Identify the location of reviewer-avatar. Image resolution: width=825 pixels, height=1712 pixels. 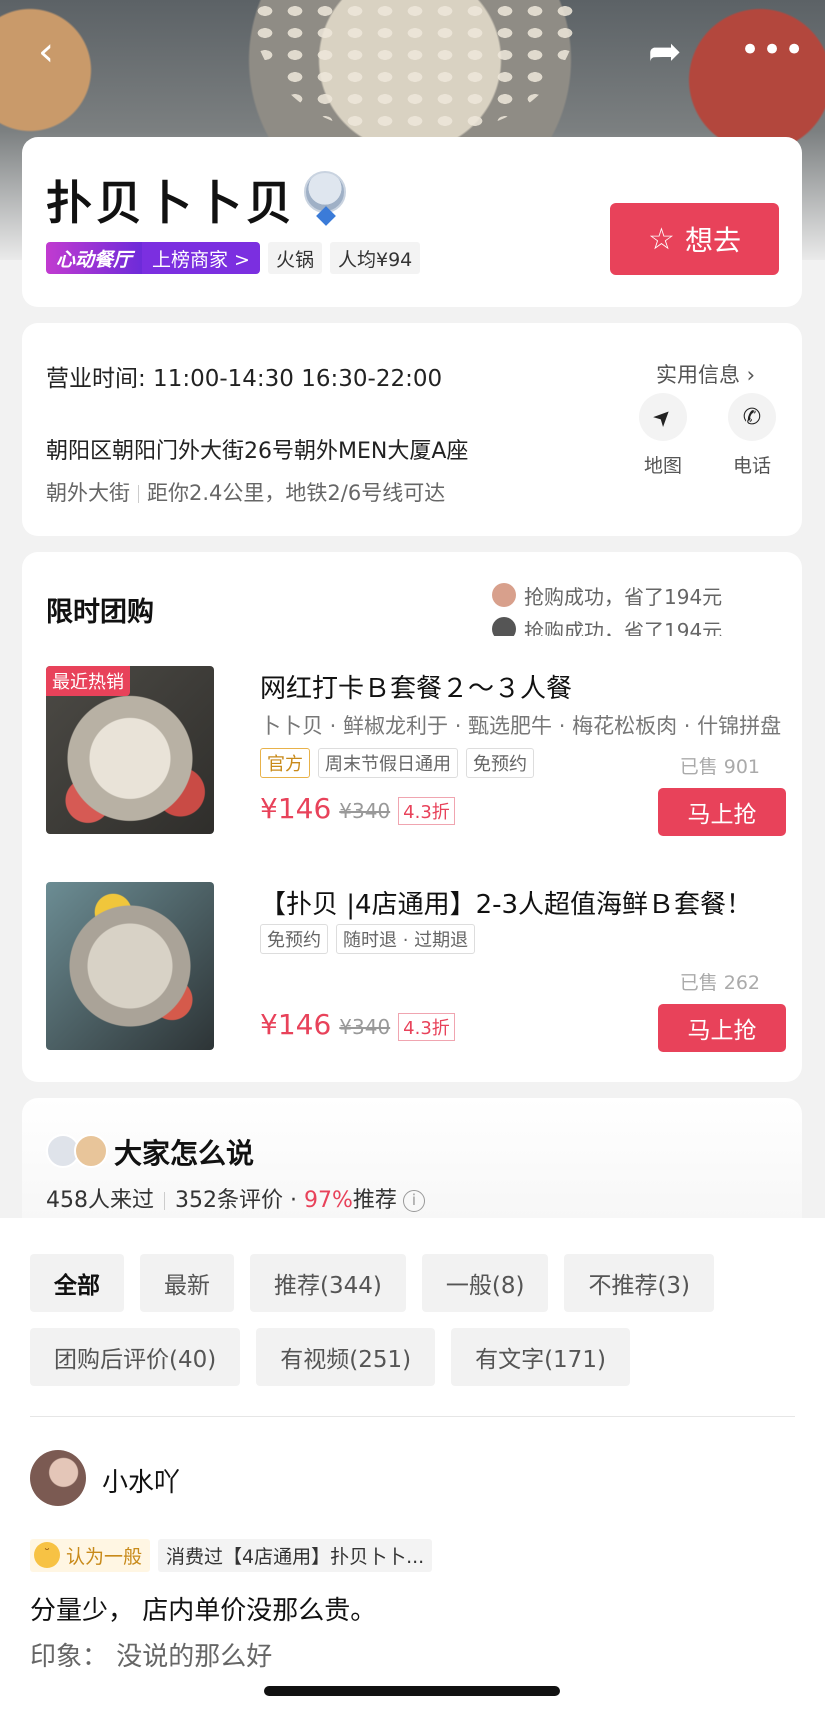
(58, 1478).